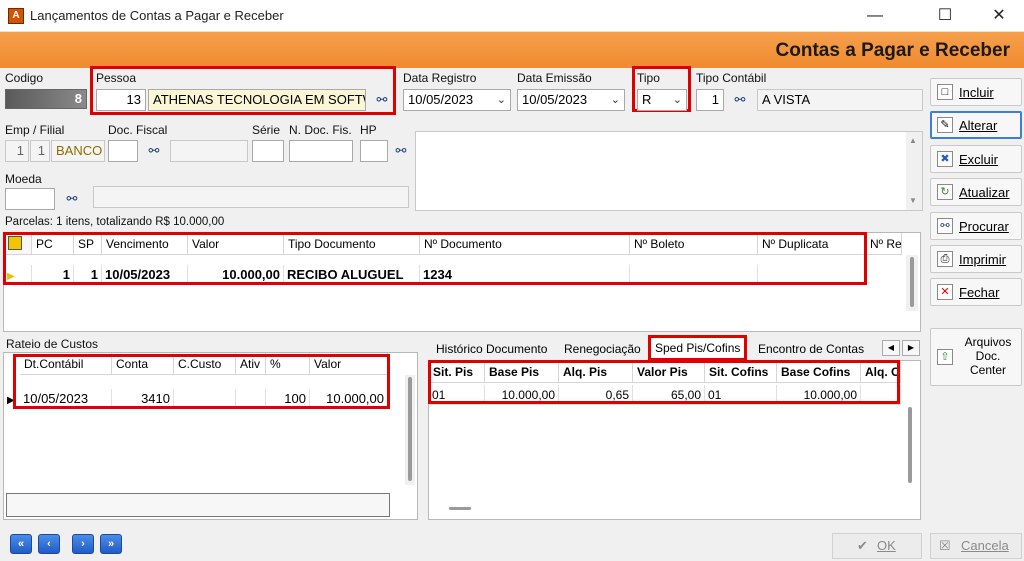  What do you see at coordinates (945, 159) in the screenshot?
I see `delete-icon: ✖` at bounding box center [945, 159].